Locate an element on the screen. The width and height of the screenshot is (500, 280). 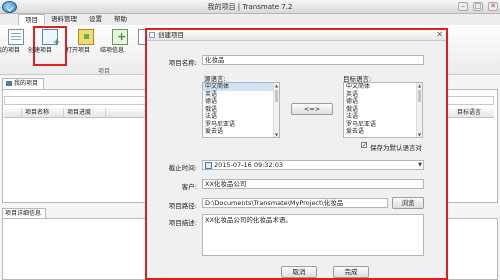
target-list-scrollbar: ▲ ▼ is located at coordinates (419, 110).